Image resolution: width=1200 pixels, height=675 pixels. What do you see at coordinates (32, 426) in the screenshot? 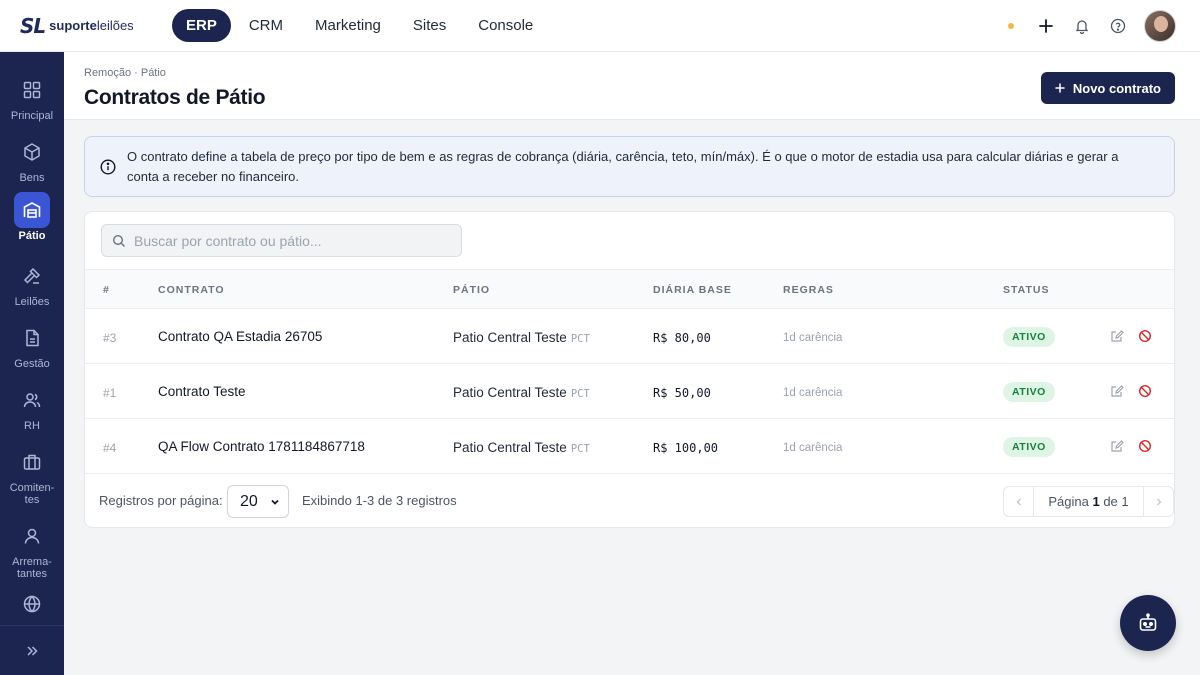
I see `sidebar-item-label: RH` at bounding box center [32, 426].